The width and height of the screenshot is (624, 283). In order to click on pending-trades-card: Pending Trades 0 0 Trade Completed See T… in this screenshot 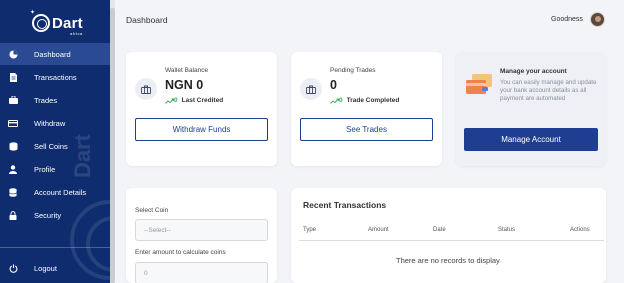, I will do `click(366, 109)`.